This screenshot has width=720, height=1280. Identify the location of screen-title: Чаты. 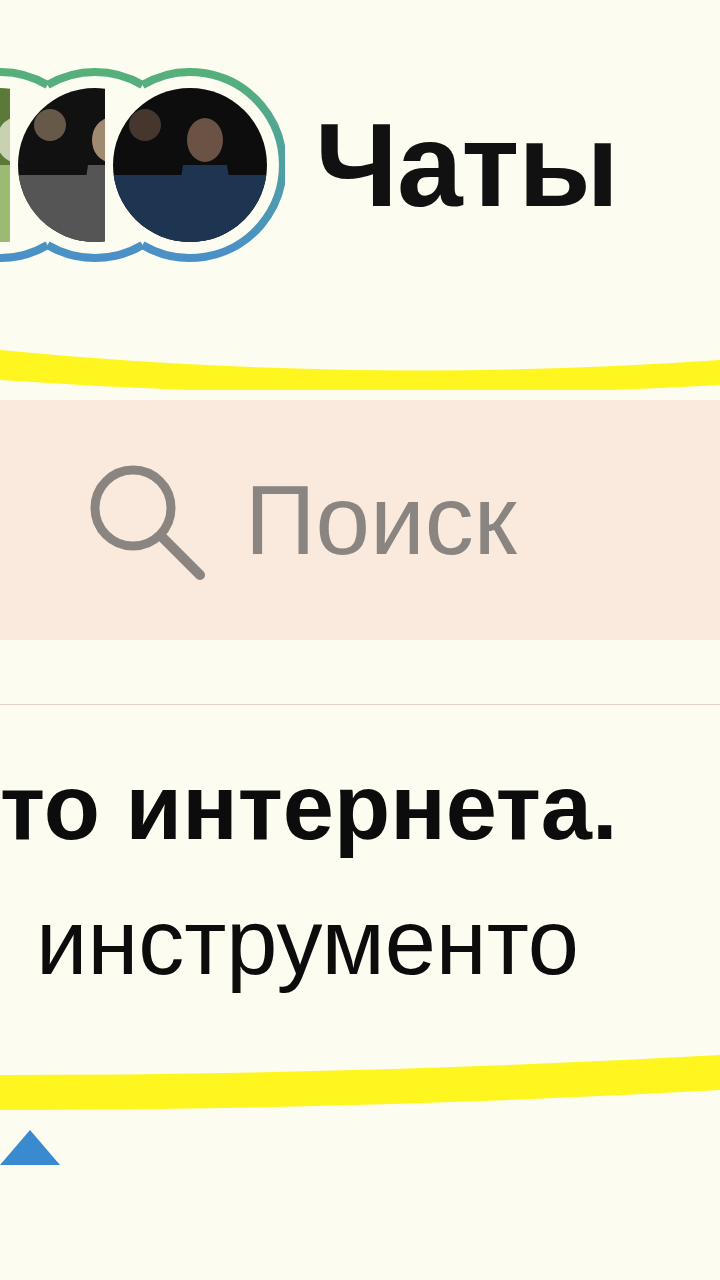
(467, 165).